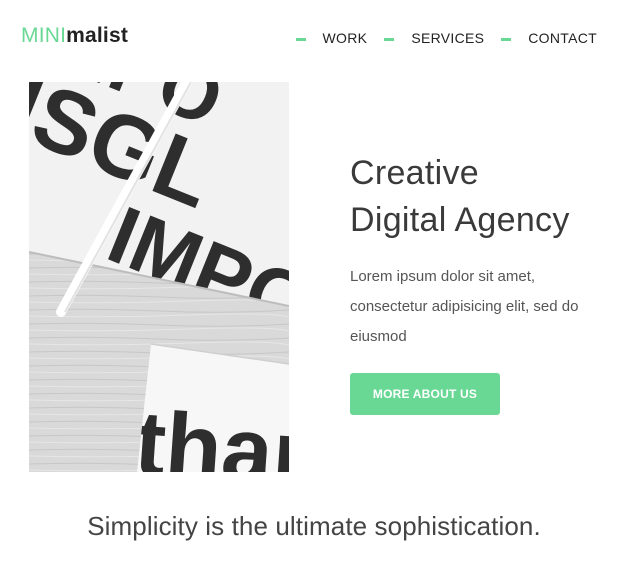 The image size is (628, 568). Describe the element at coordinates (345, 38) in the screenshot. I see `nav-label: WORK` at that location.